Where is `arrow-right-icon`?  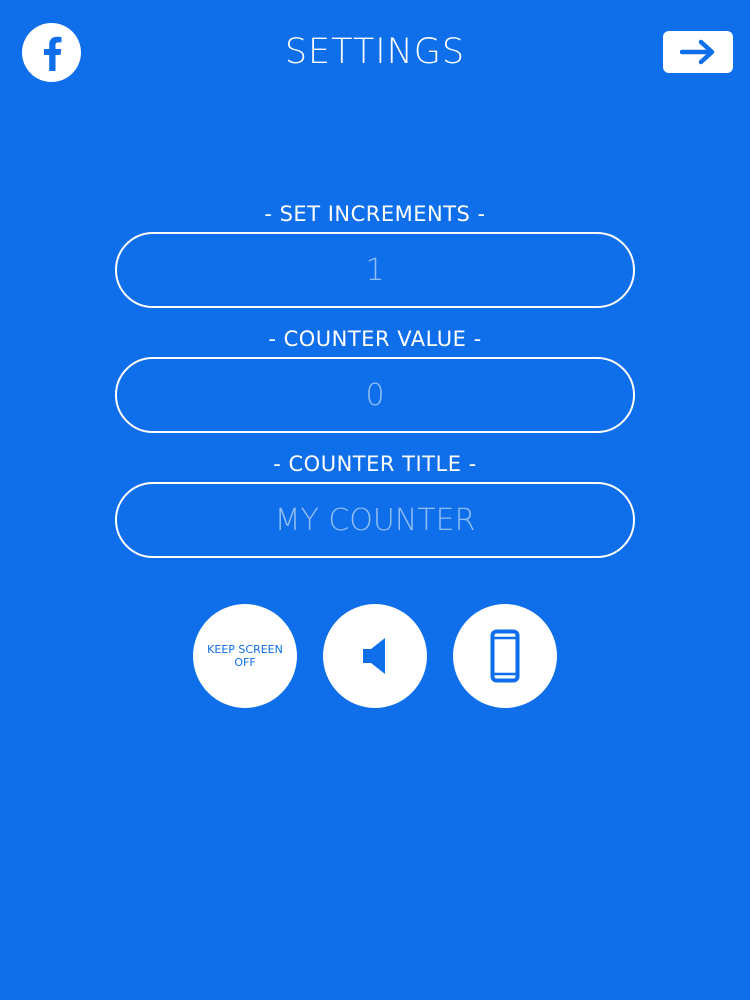
arrow-right-icon is located at coordinates (697, 52).